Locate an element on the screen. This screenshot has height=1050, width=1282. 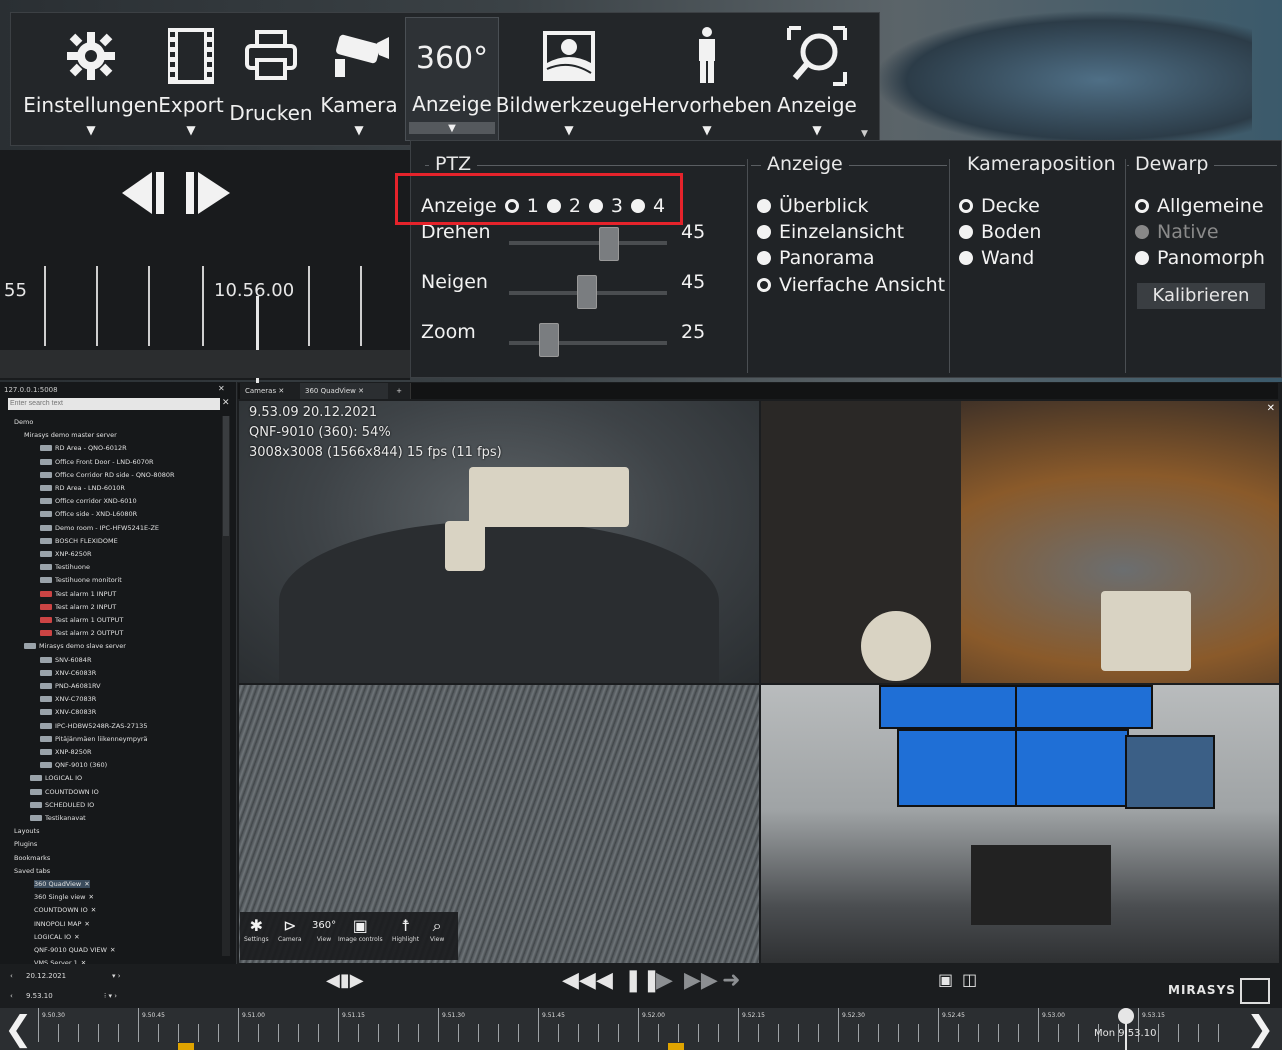
tree-item: PND-A6081RV is located at coordinates (70, 686).